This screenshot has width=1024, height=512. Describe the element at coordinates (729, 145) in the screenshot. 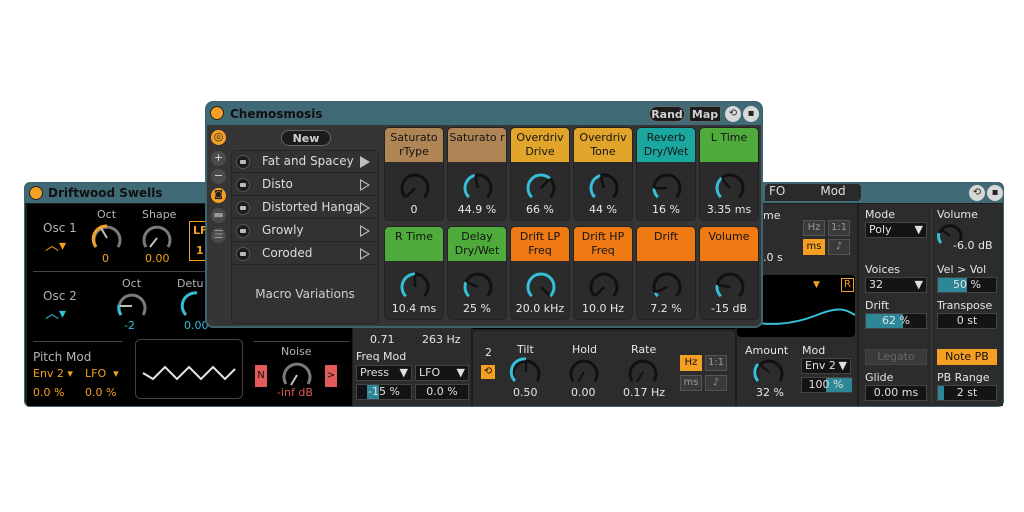

I see `macro-name: L Time` at that location.